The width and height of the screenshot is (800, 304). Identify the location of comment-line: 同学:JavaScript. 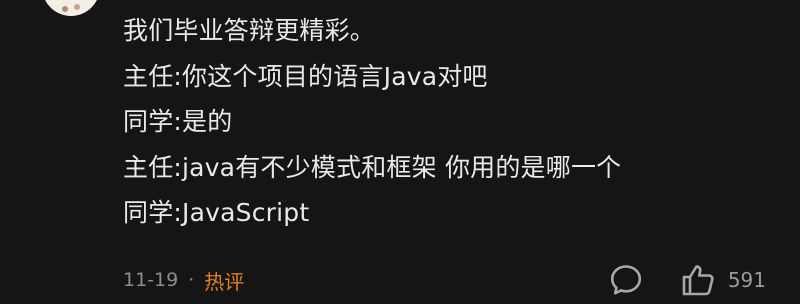
(216, 212).